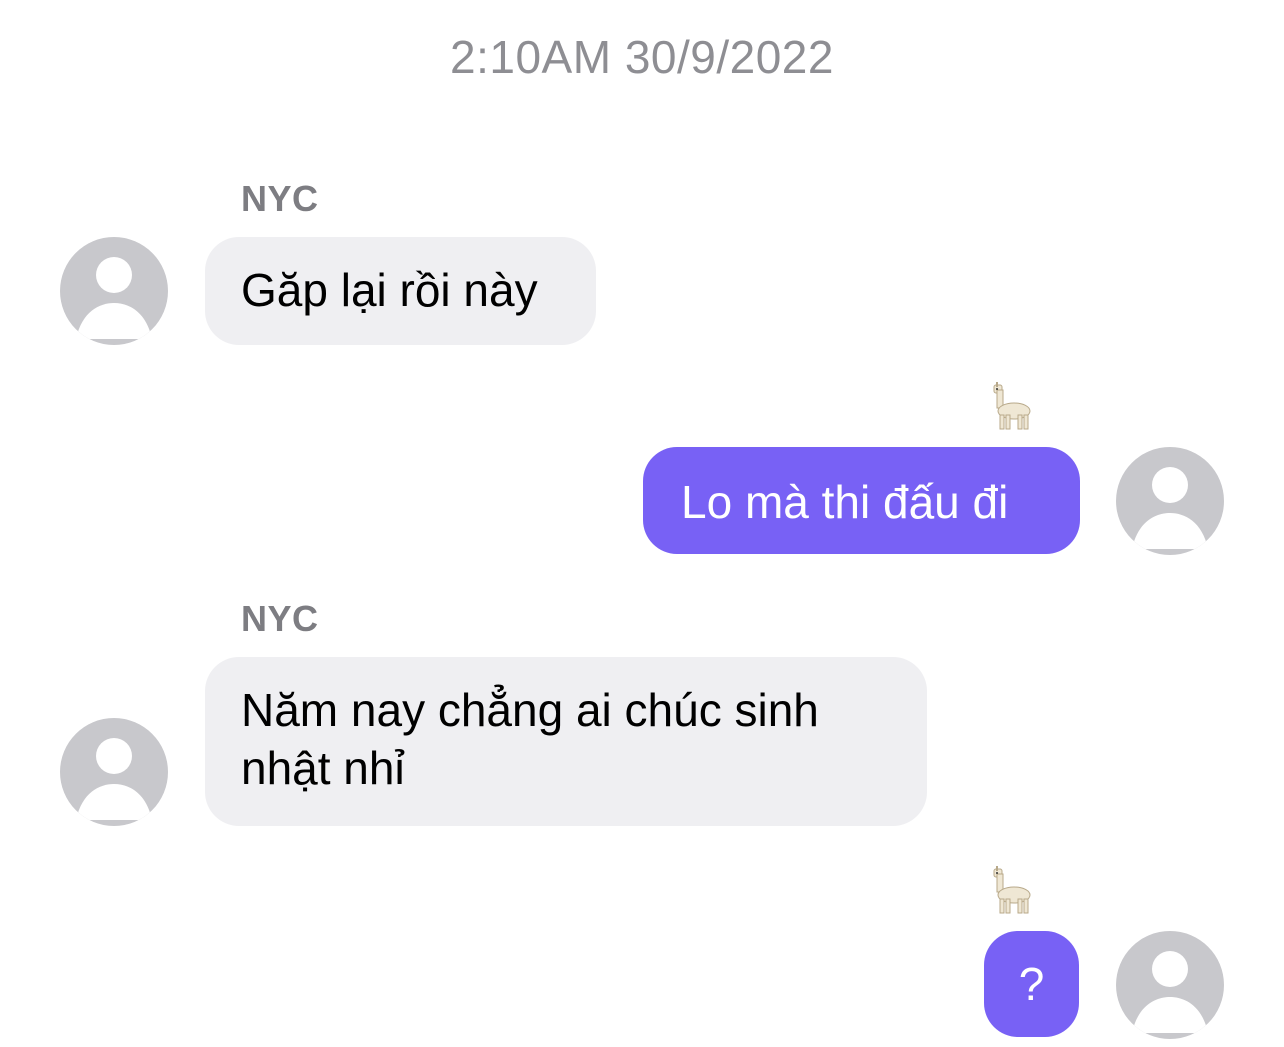 The height and width of the screenshot is (1047, 1284). What do you see at coordinates (642, 57) in the screenshot?
I see `conversation-timestamp: 2:10AM 30/9/2022` at bounding box center [642, 57].